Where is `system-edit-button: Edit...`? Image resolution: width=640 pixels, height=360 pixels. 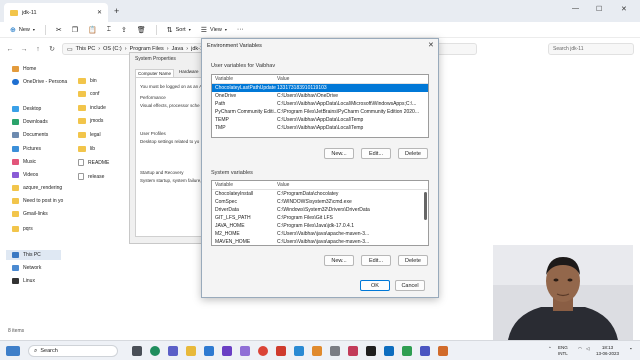
system-edit-button: Edit... is located at coordinates (376, 260).